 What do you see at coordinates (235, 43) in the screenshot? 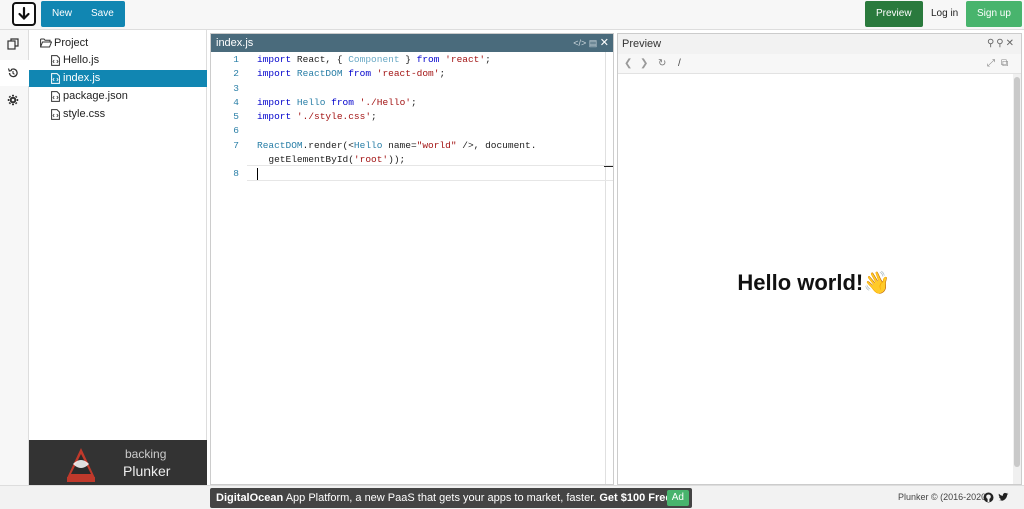
I see `editor-filename: index.js` at bounding box center [235, 43].